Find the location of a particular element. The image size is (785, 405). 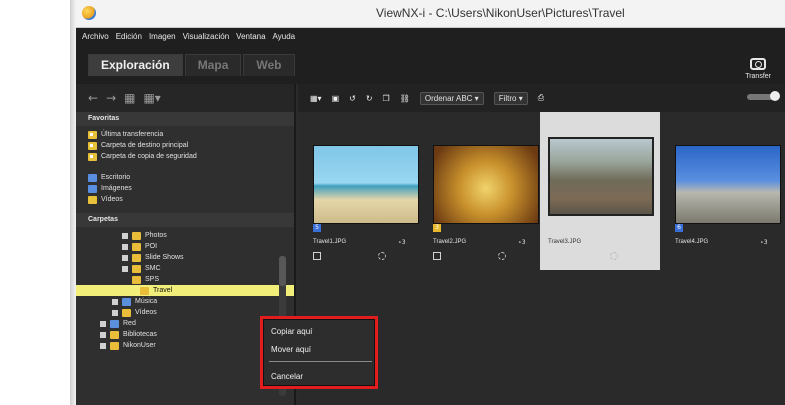

filter-dropdown: Filtro ▾ is located at coordinates (510, 98).